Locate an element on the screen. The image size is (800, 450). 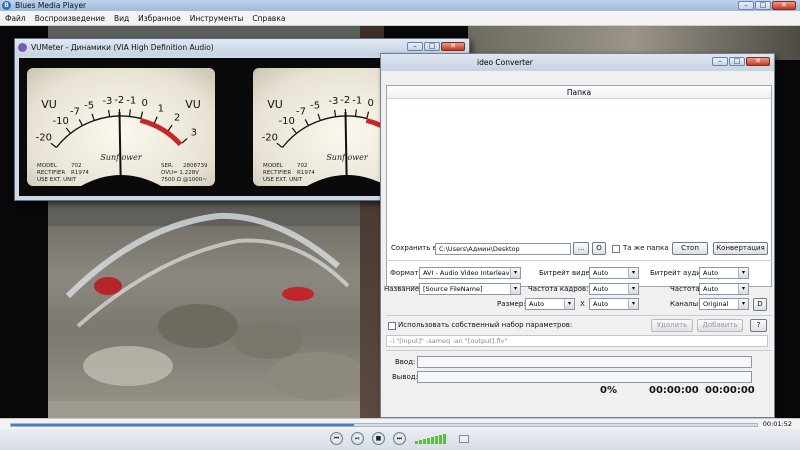
size-height-select: Auto ▾ is located at coordinates (614, 304).